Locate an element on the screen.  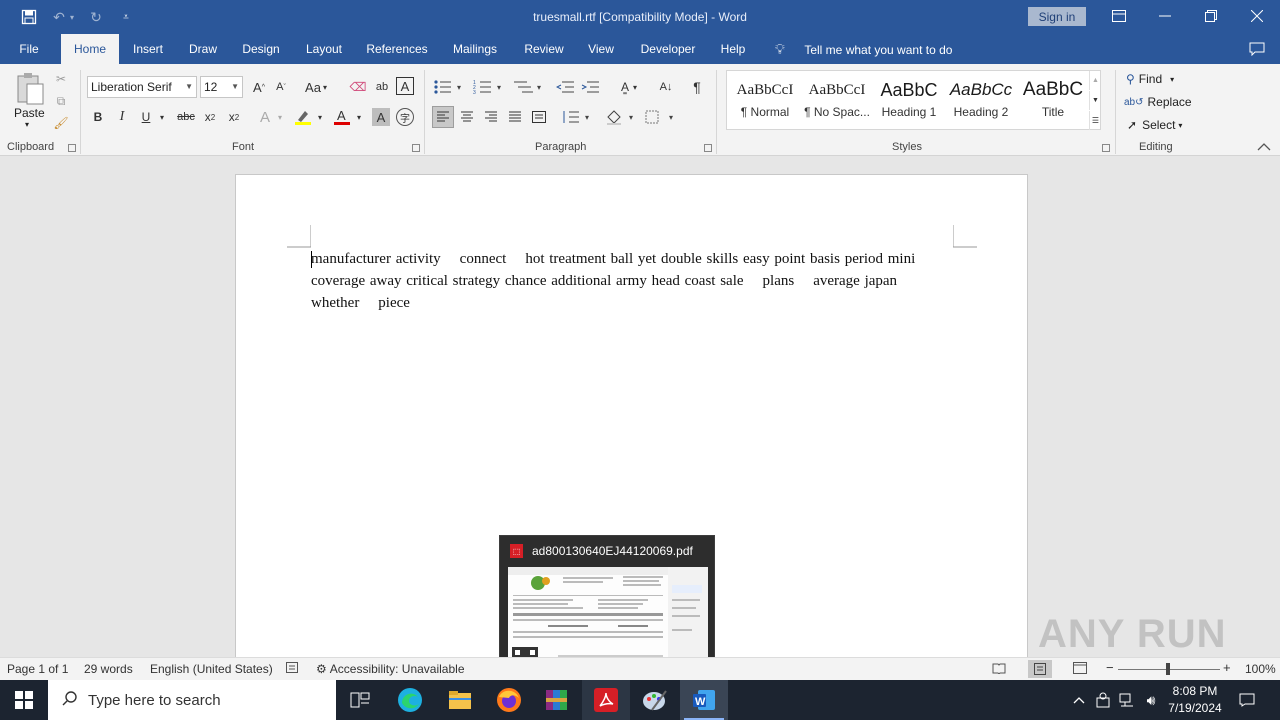
superscript-icon: x2 is located at coordinates (234, 117).